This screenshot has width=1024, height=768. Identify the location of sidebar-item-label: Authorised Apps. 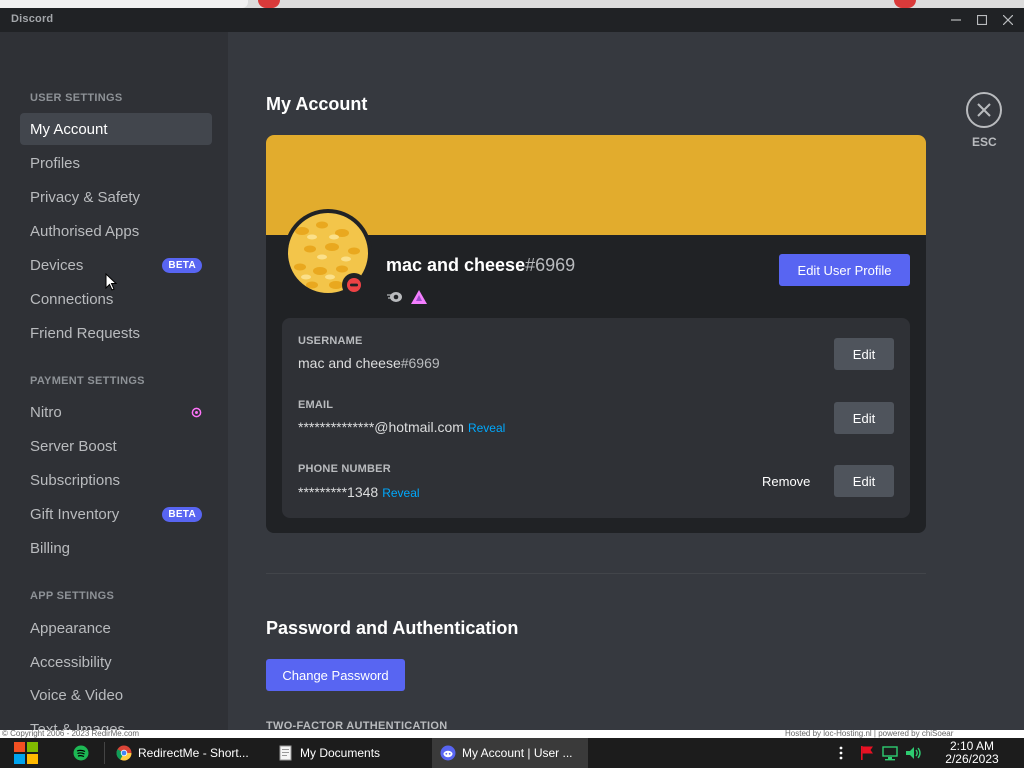
(85, 231).